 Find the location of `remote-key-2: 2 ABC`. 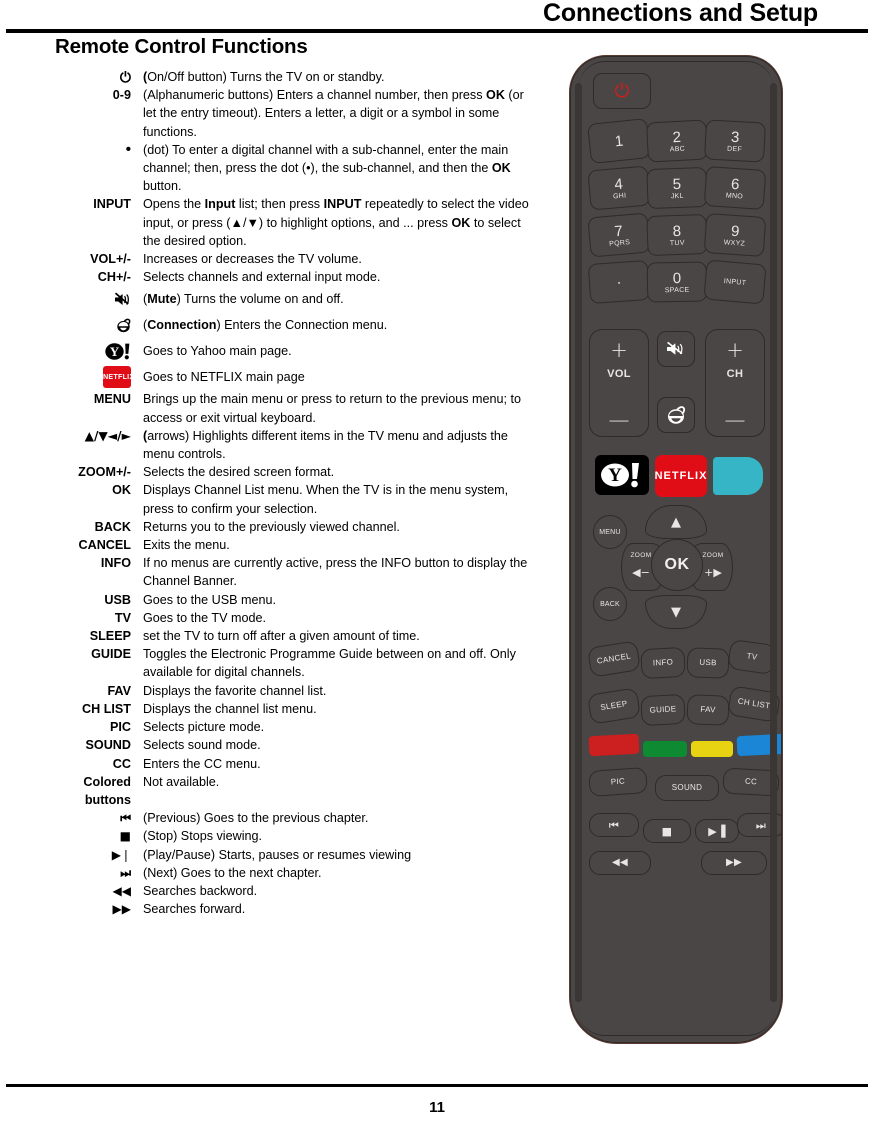

remote-key-2: 2 ABC is located at coordinates (677, 141).